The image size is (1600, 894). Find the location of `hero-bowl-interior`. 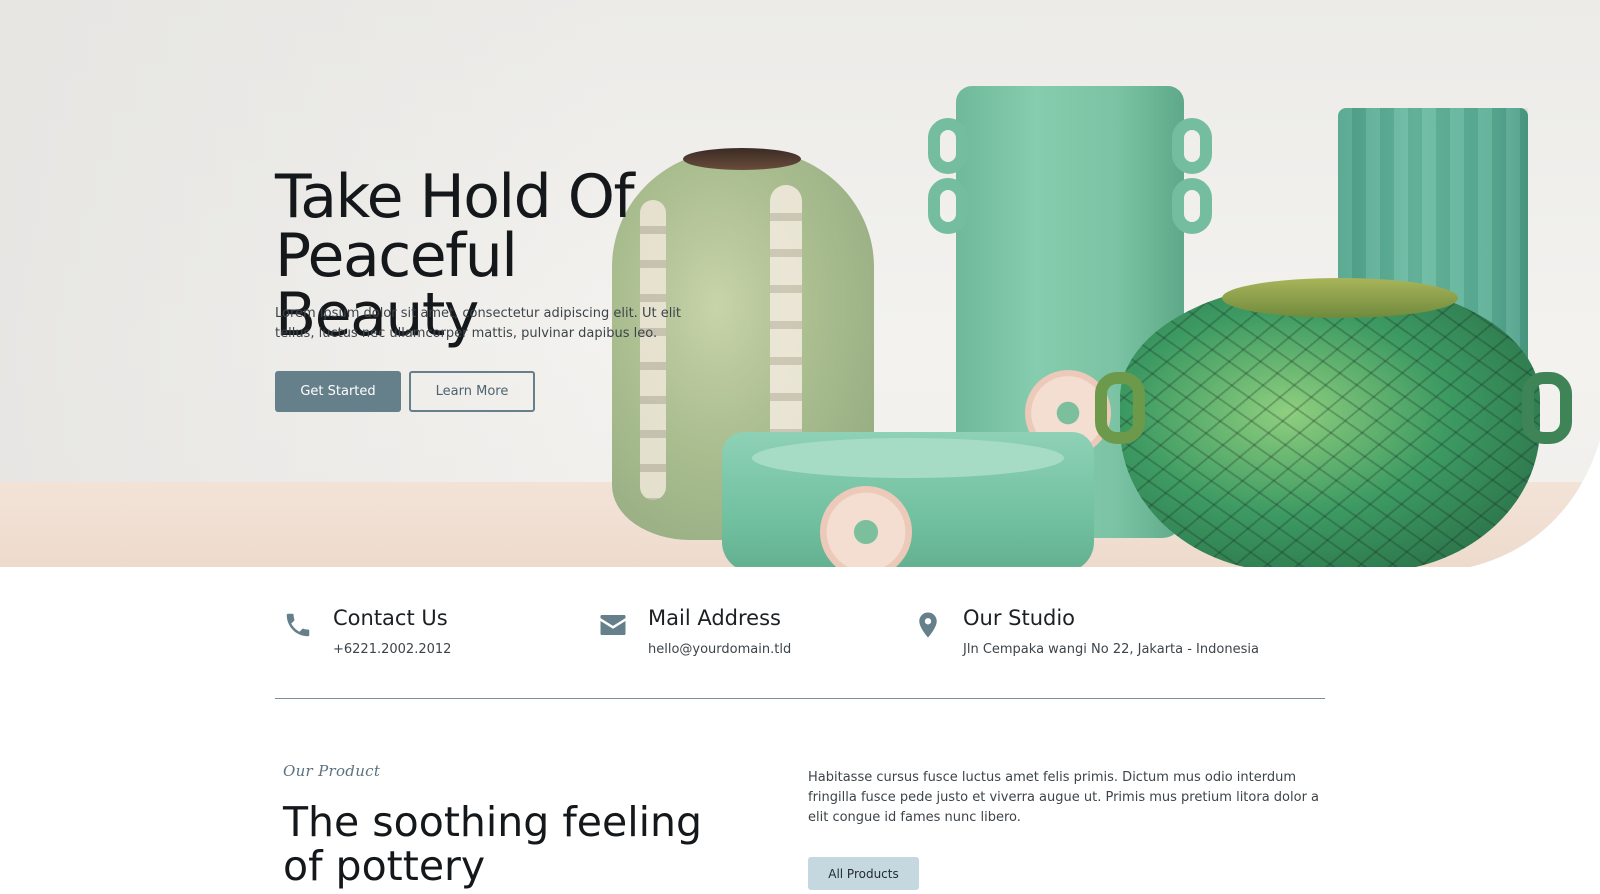

hero-bowl-interior is located at coordinates (908, 458).